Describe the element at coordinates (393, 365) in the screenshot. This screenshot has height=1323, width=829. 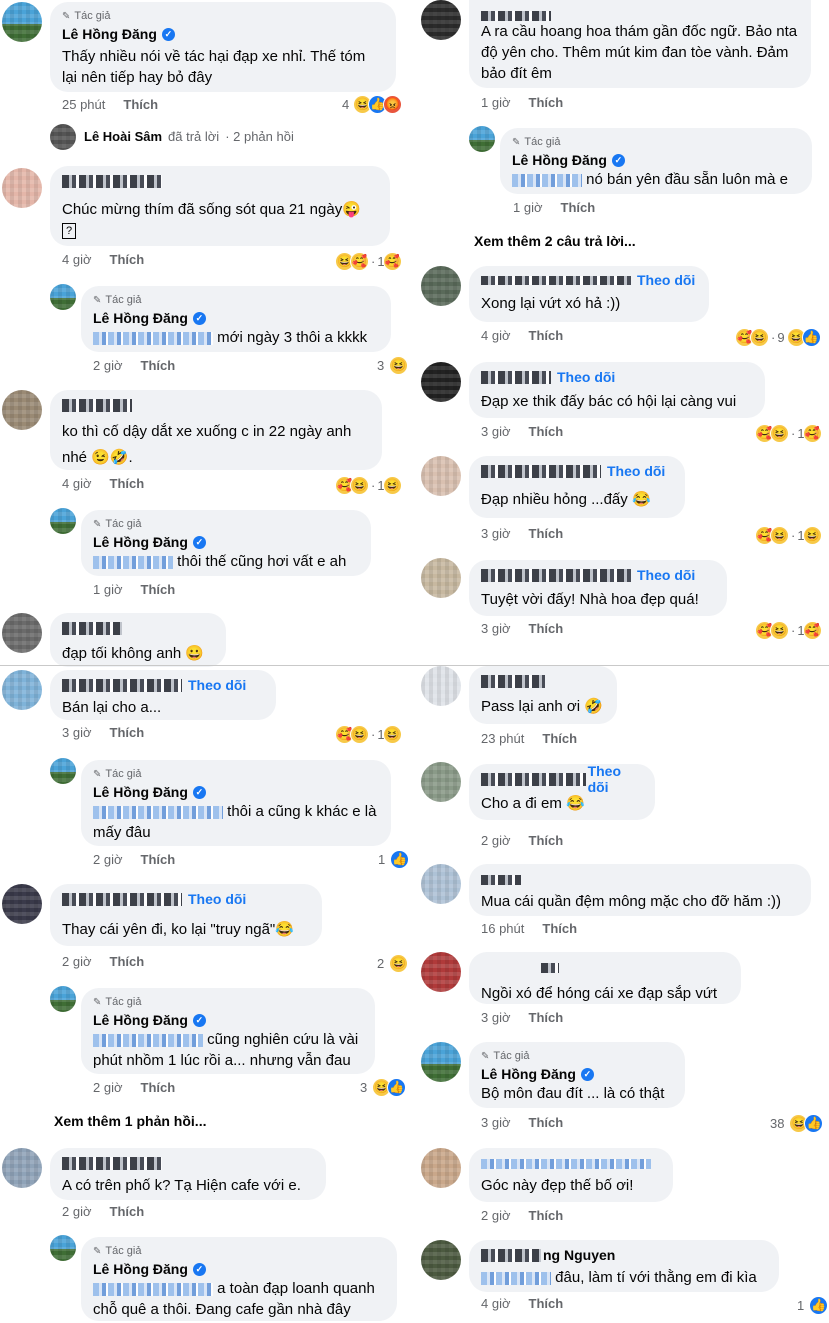
I see `reaction-summary: 3 😆` at that location.